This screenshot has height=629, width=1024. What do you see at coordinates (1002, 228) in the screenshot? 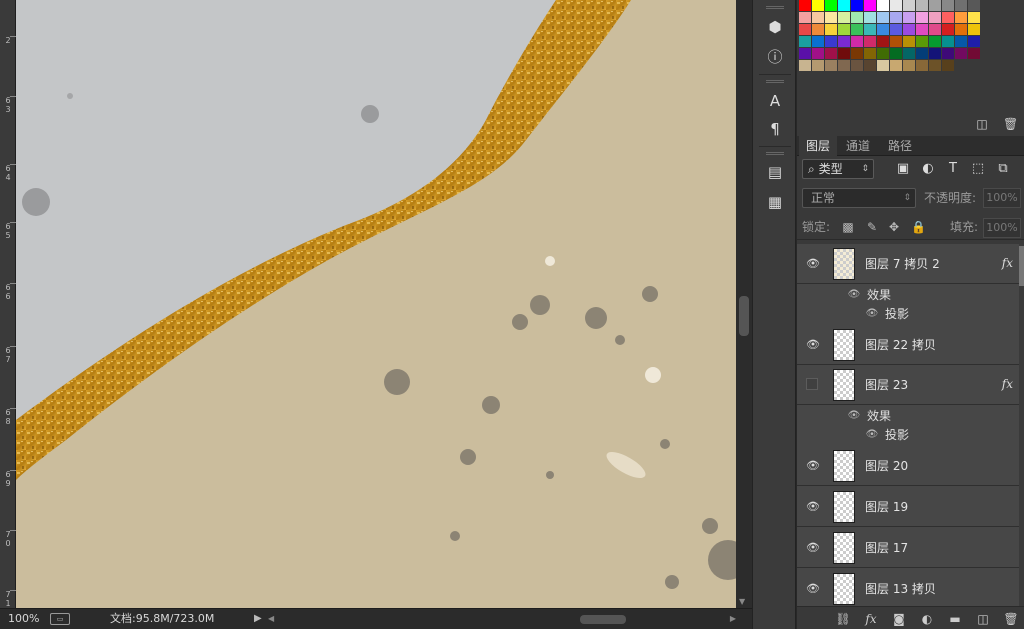
I see `fill-field: 100%` at bounding box center [1002, 228].